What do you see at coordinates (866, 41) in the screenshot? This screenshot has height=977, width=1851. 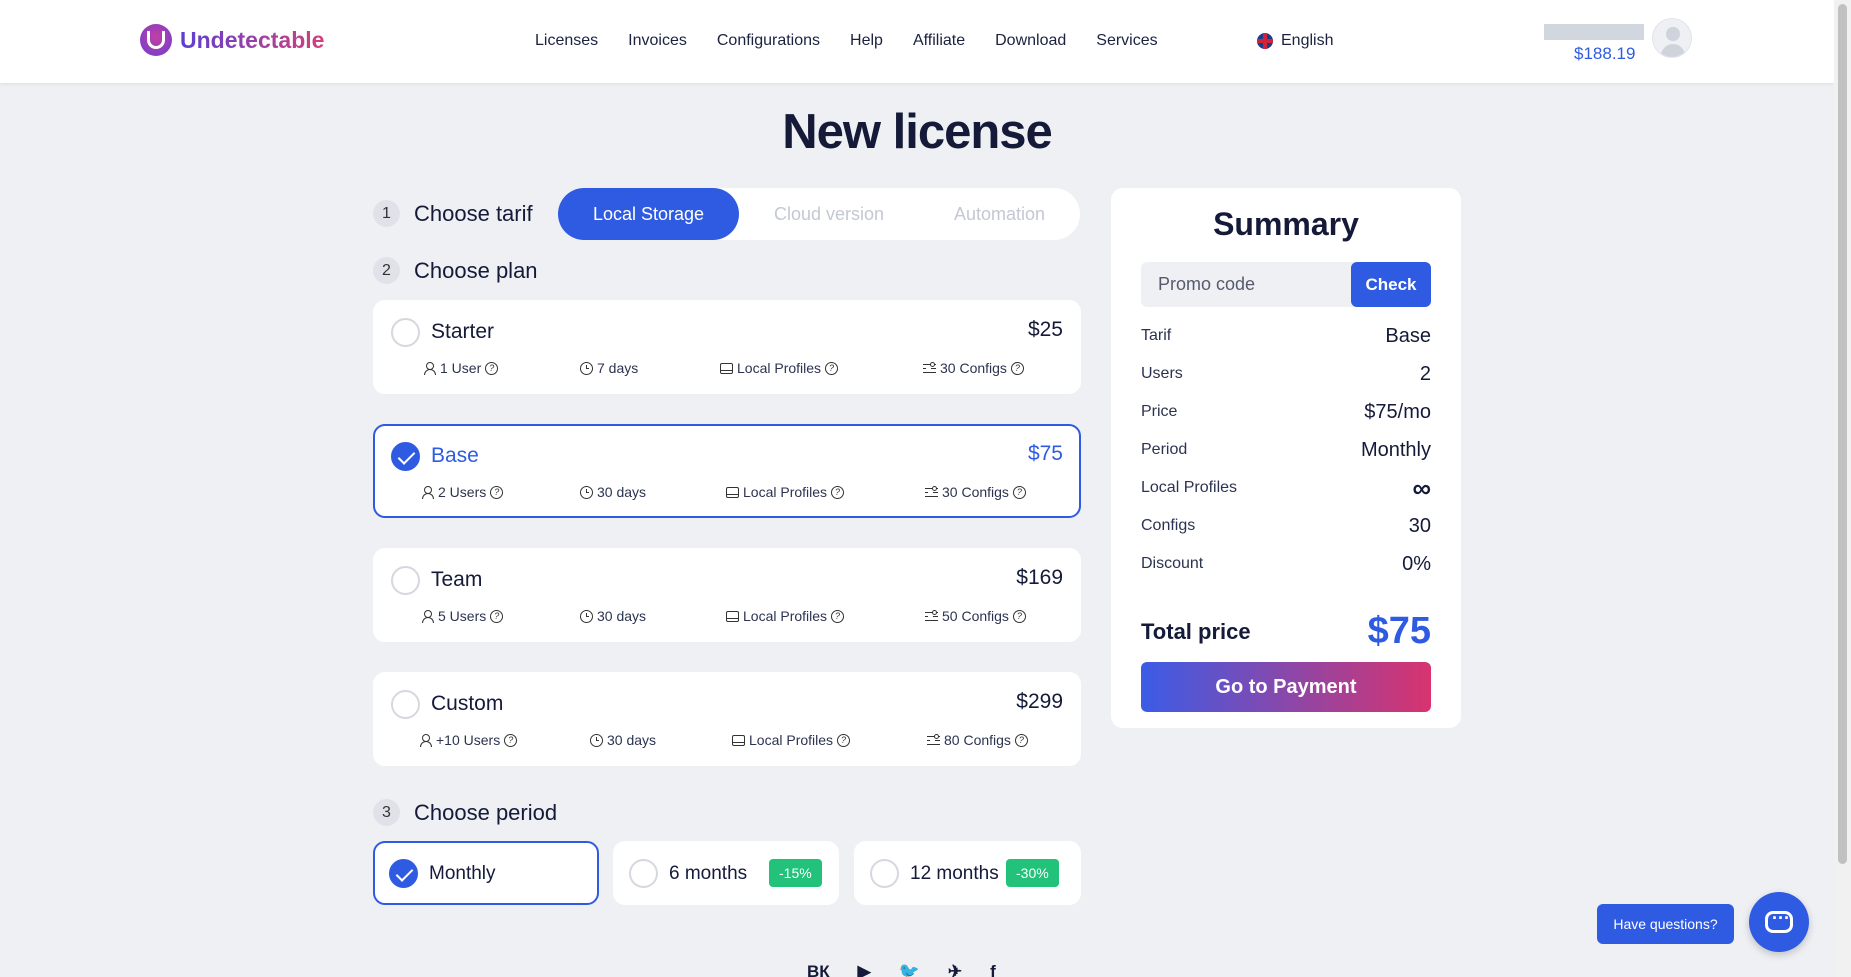 I see `nav-help: Help` at bounding box center [866, 41].